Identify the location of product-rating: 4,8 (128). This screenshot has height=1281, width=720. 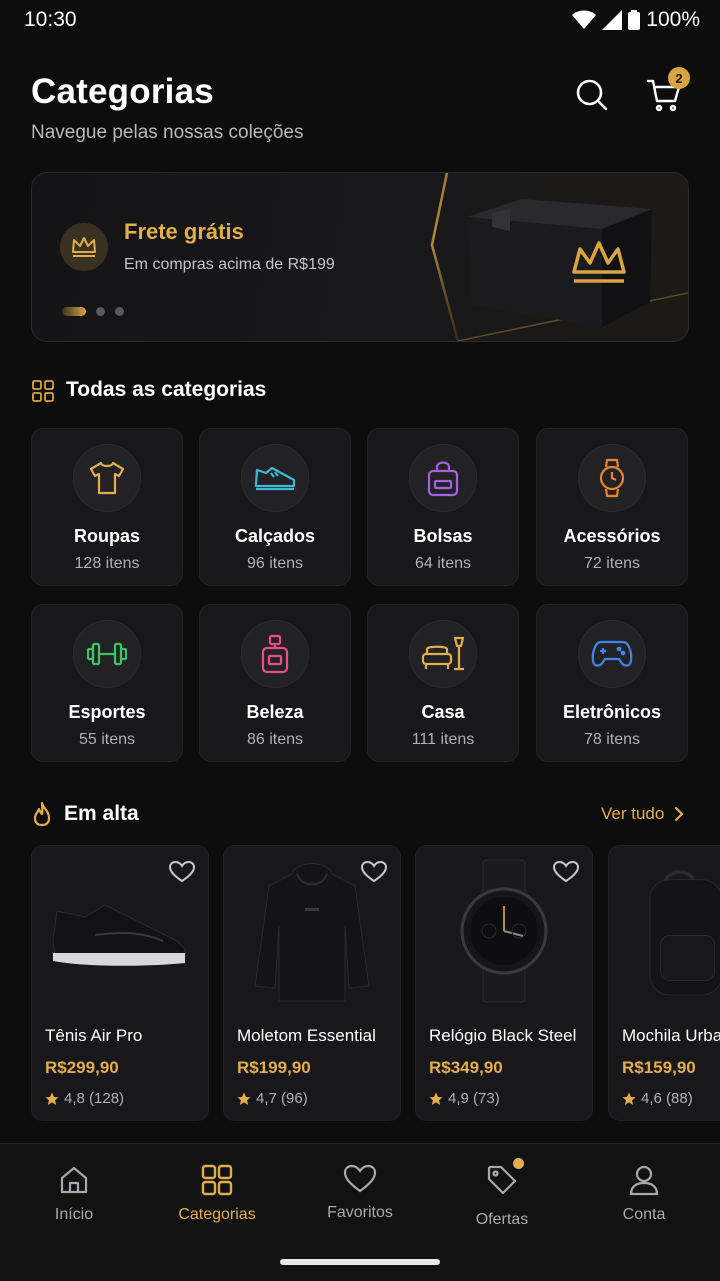
(84, 1098).